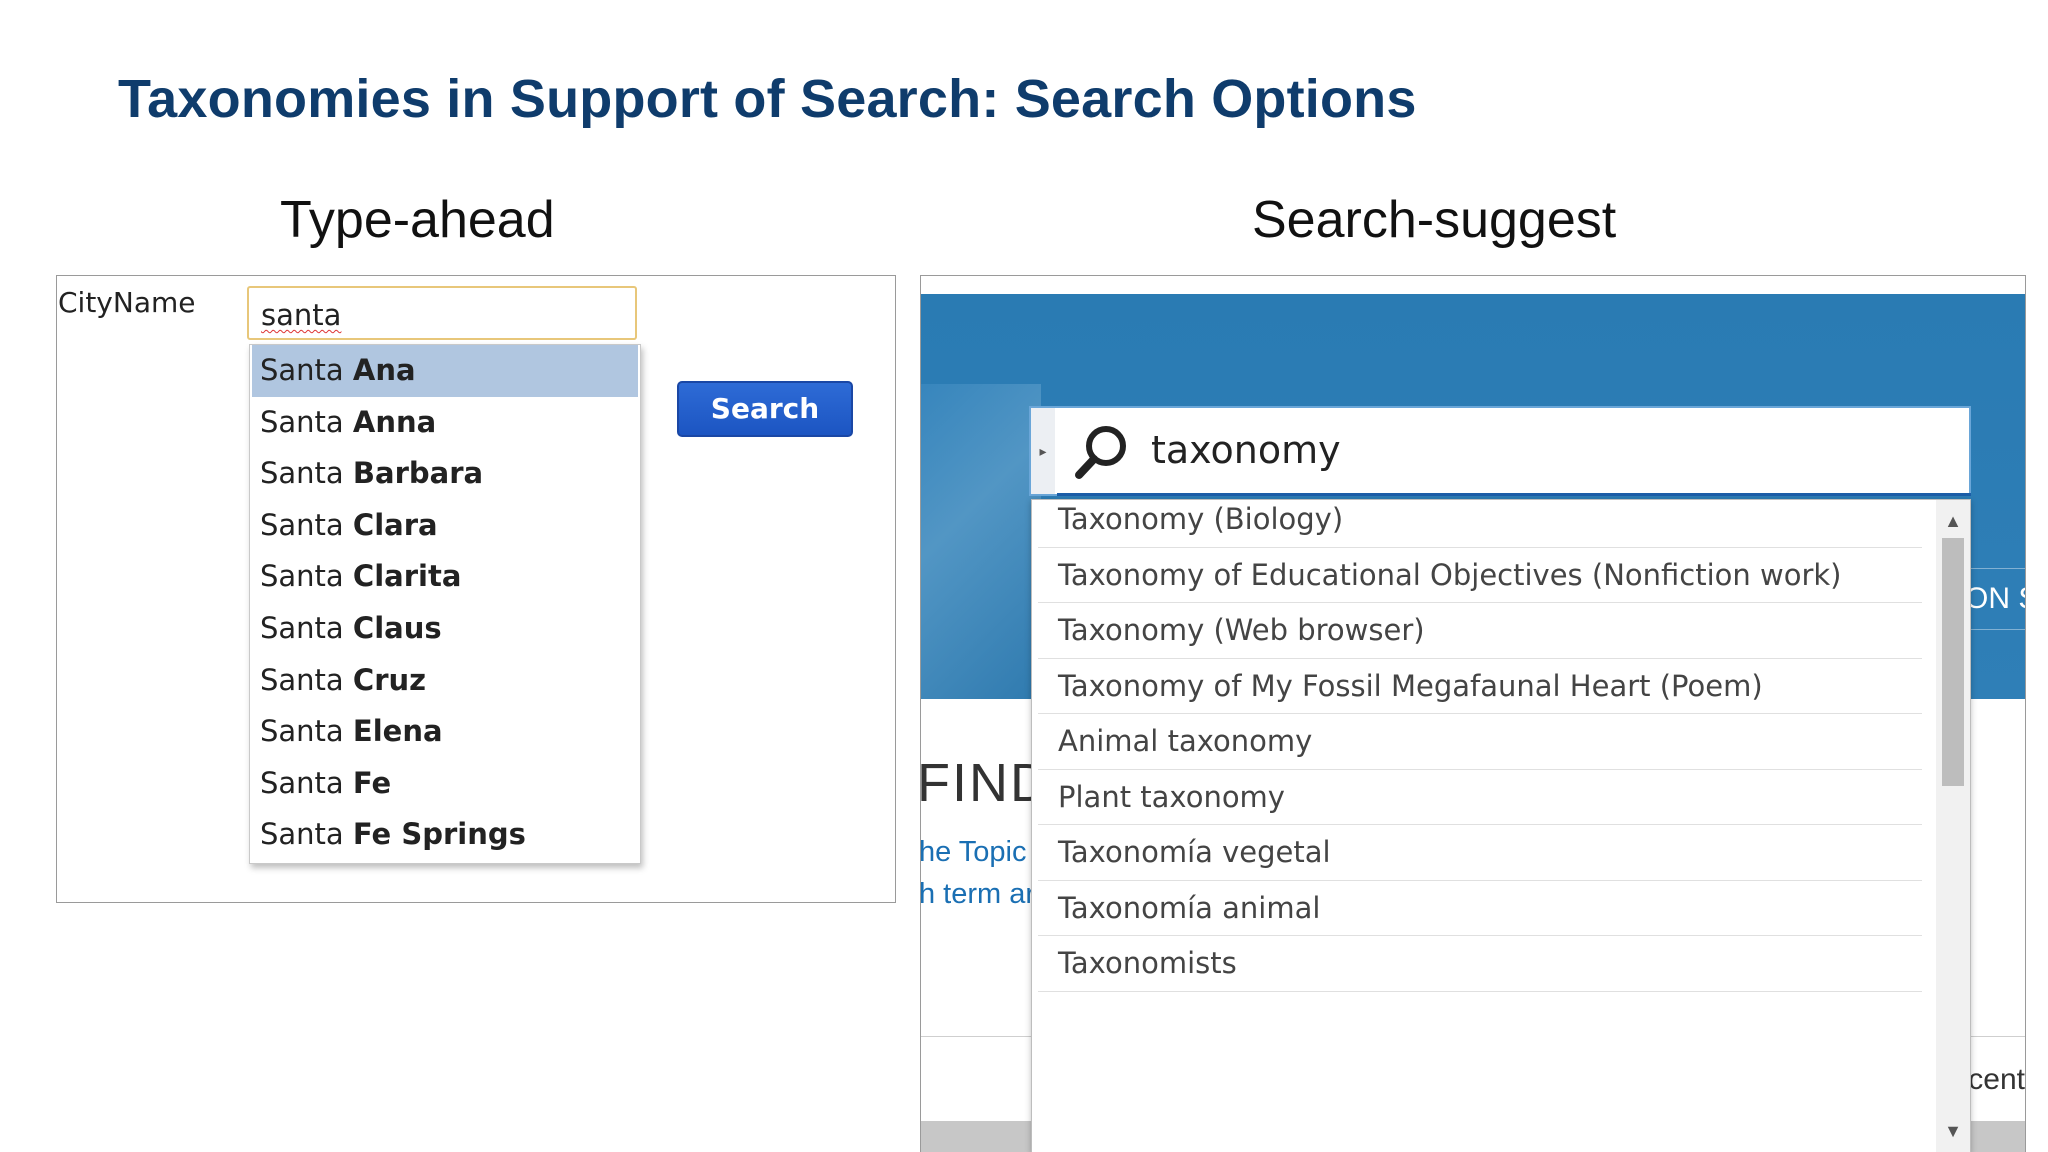  What do you see at coordinates (1480, 797) in the screenshot?
I see `search-suggestion-item: Plant taxonomy` at bounding box center [1480, 797].